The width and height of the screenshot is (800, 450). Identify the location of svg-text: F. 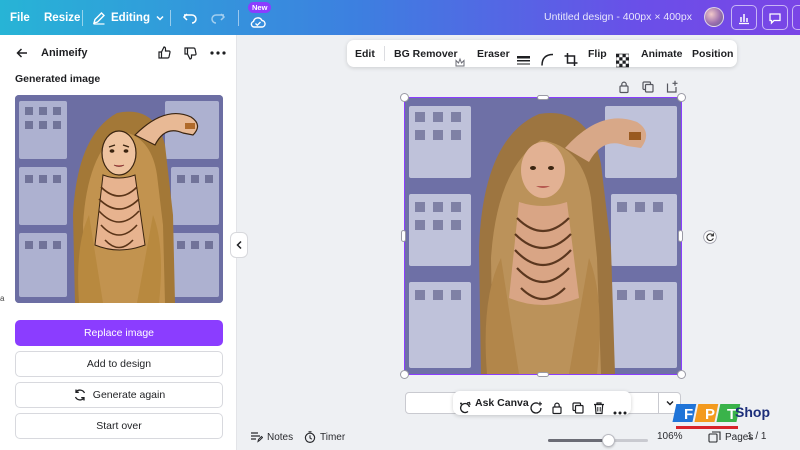
(688, 414).